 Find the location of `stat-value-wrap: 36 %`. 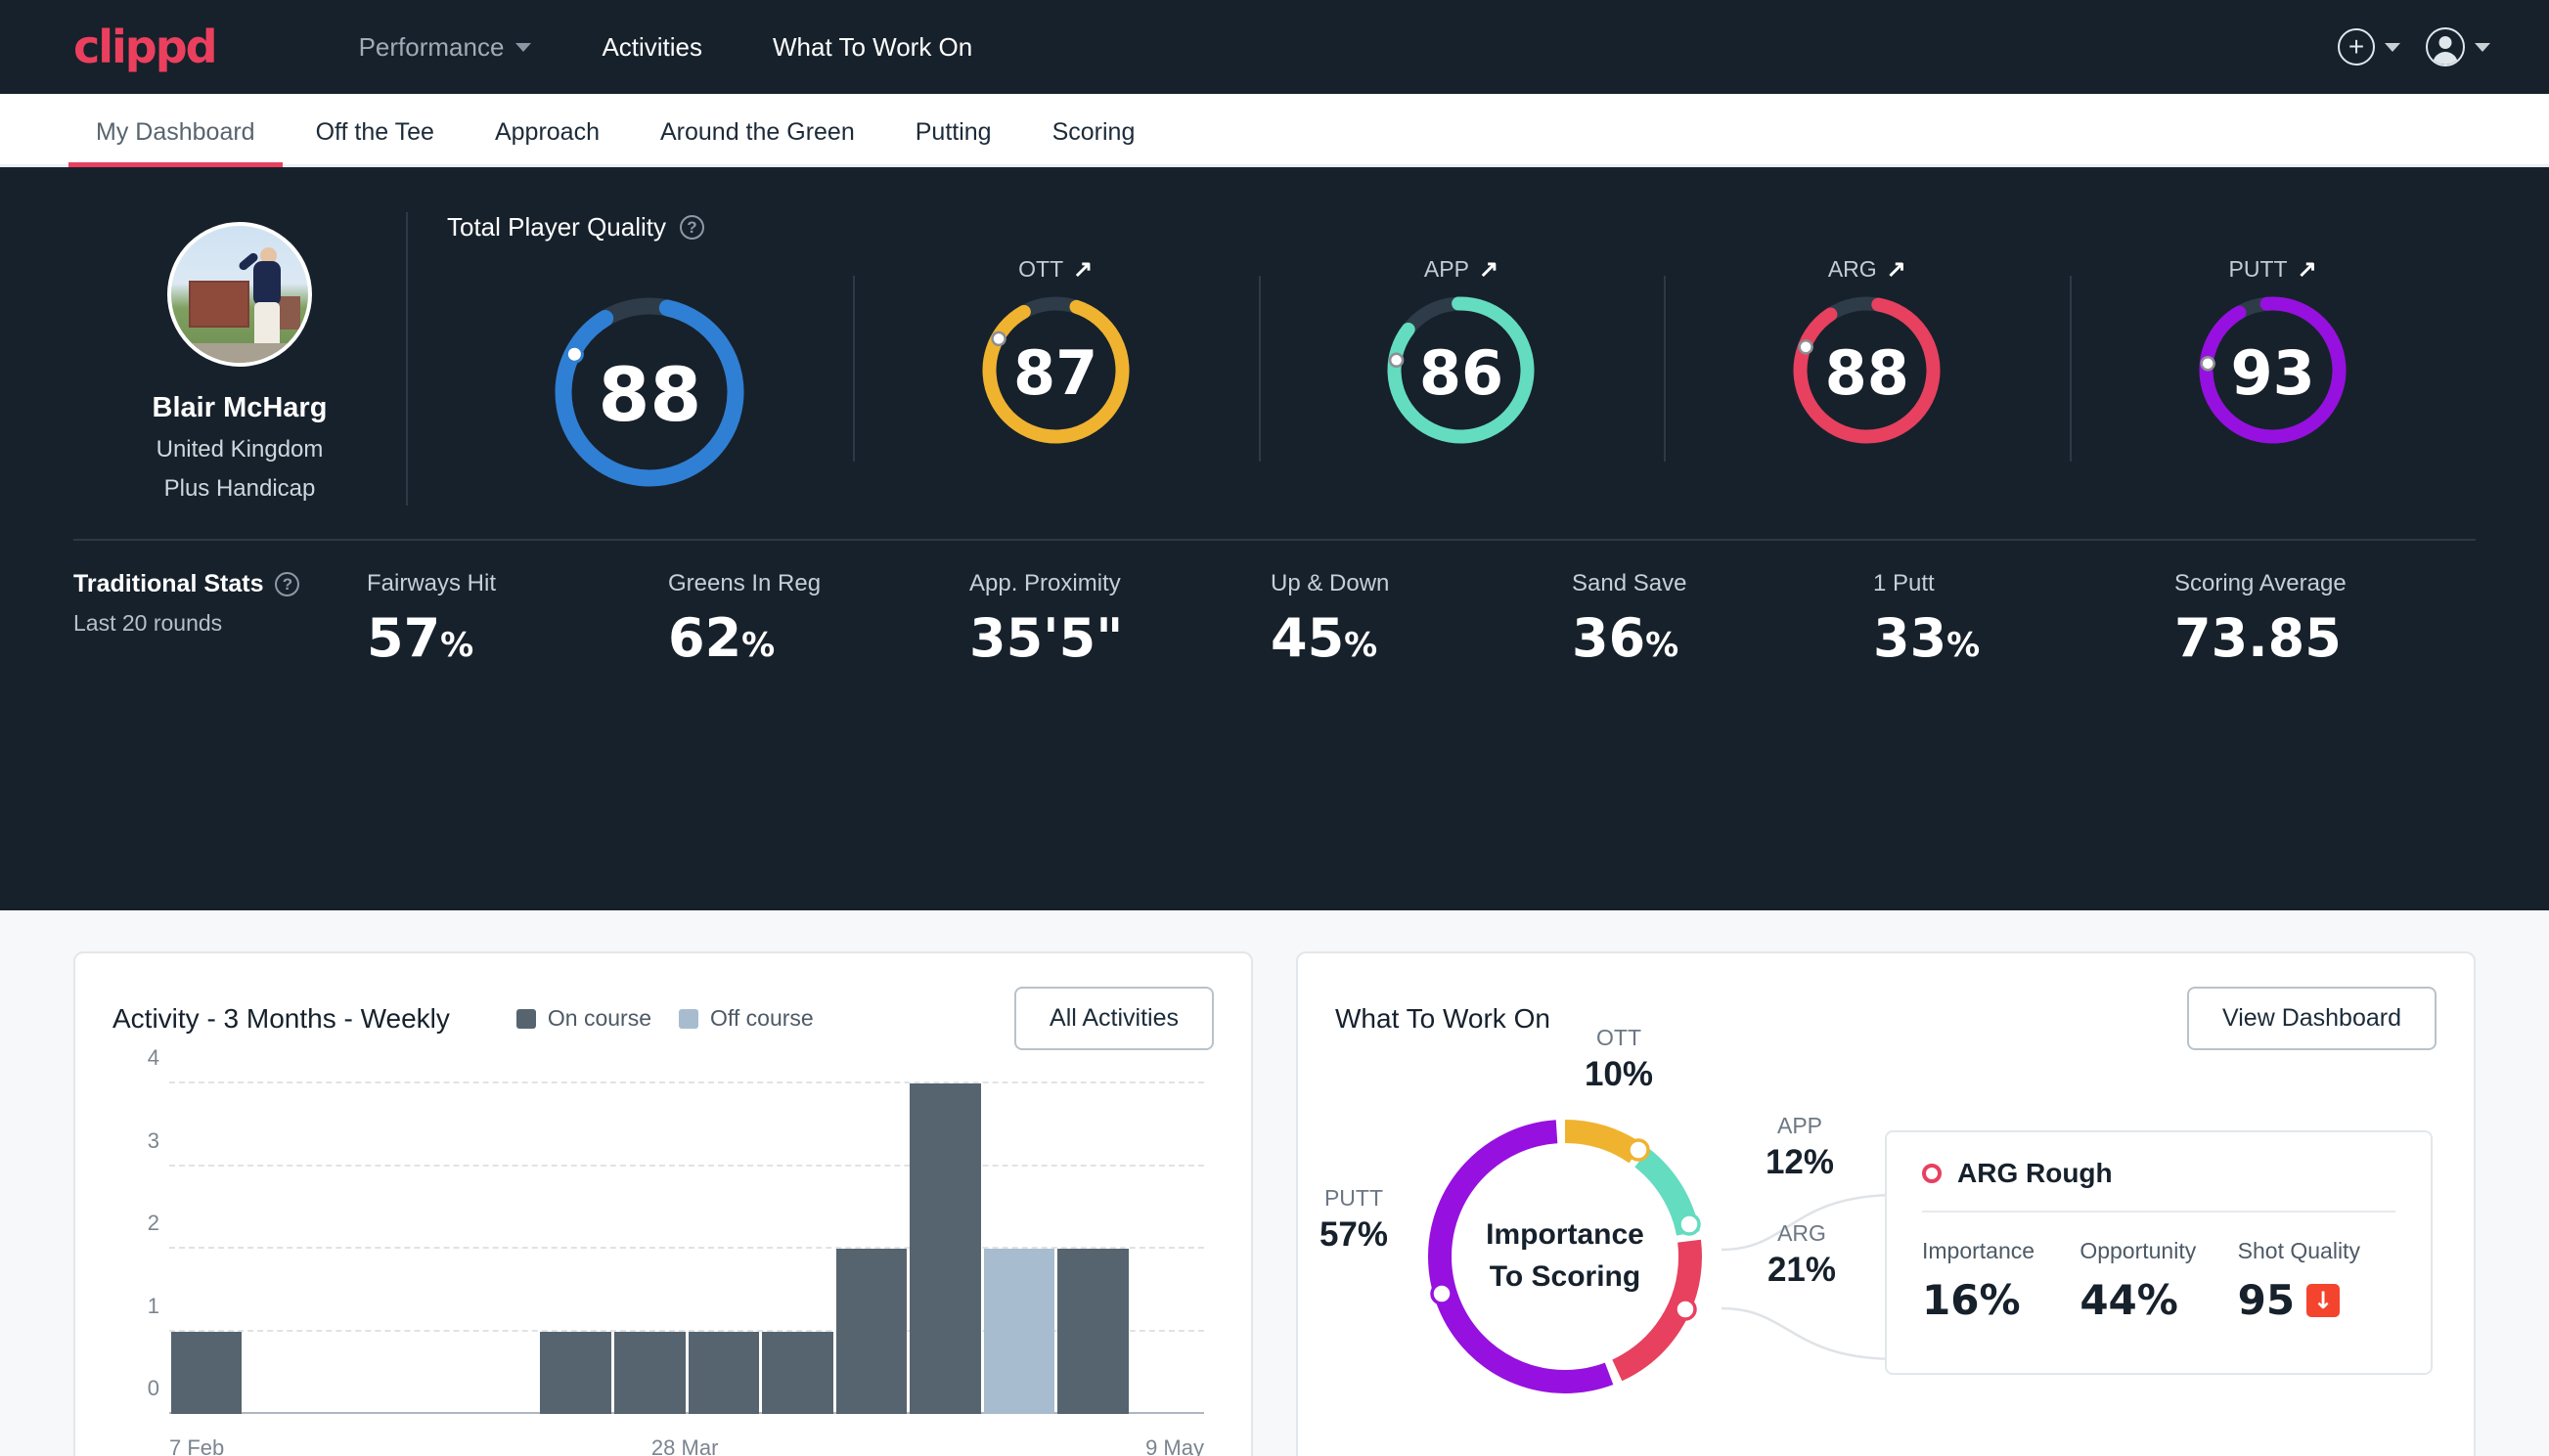

stat-value-wrap: 36 % is located at coordinates (1723, 638).